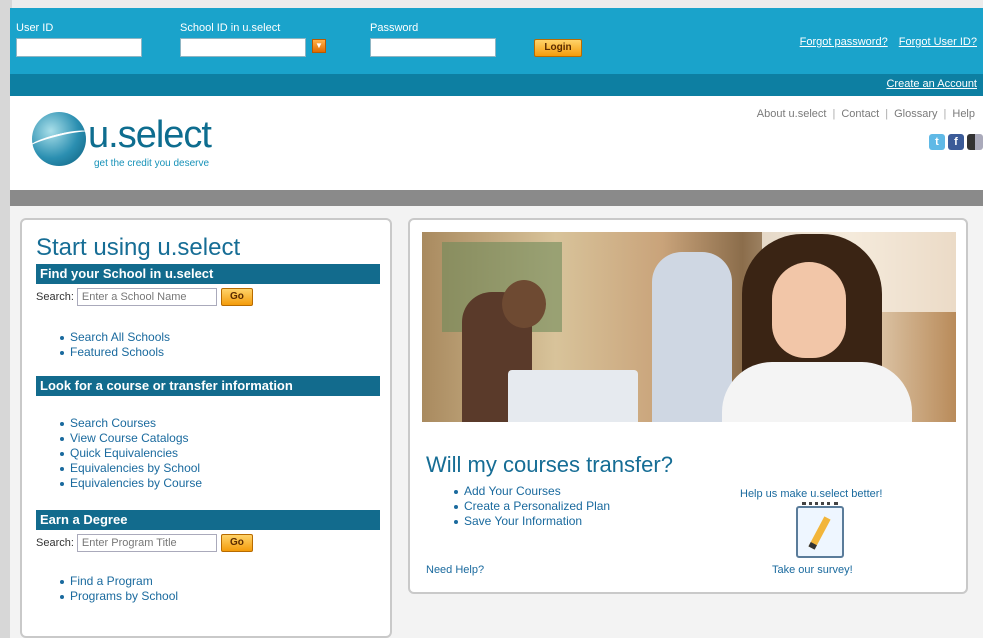  I want to click on search-all-schools-link: Search All Schools, so click(114, 337).